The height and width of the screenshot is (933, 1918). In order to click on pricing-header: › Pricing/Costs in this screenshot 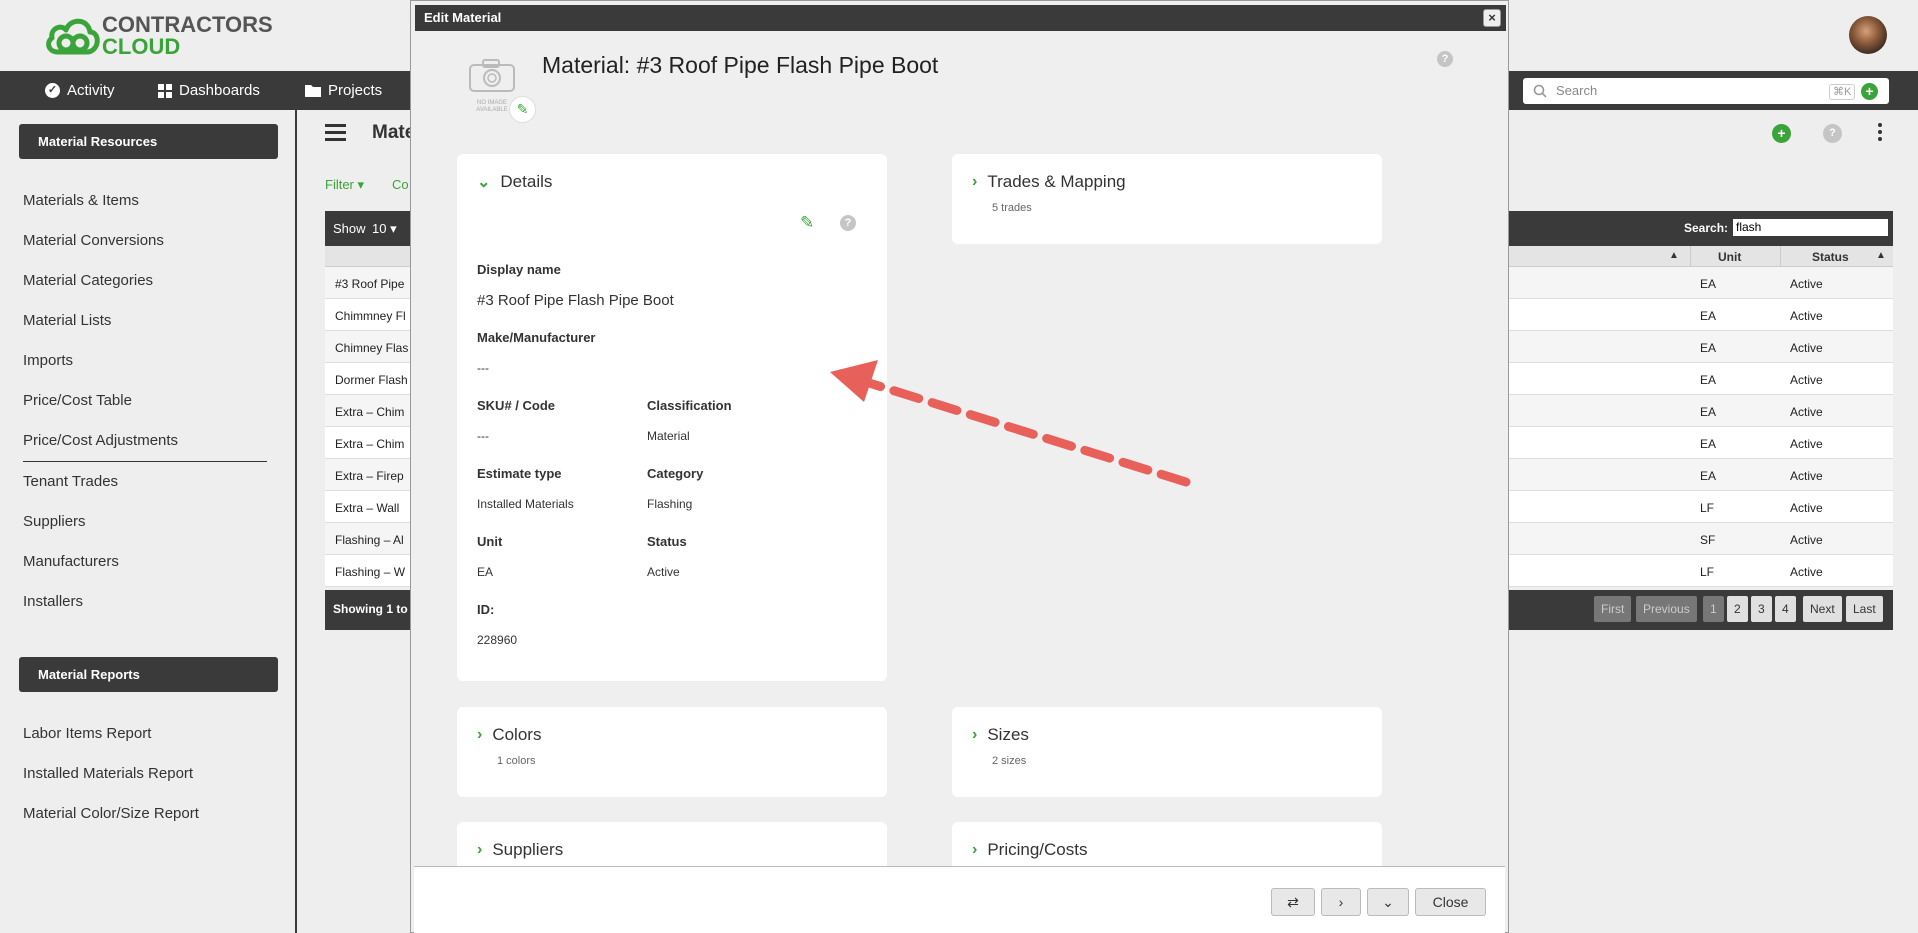, I will do `click(1029, 850)`.